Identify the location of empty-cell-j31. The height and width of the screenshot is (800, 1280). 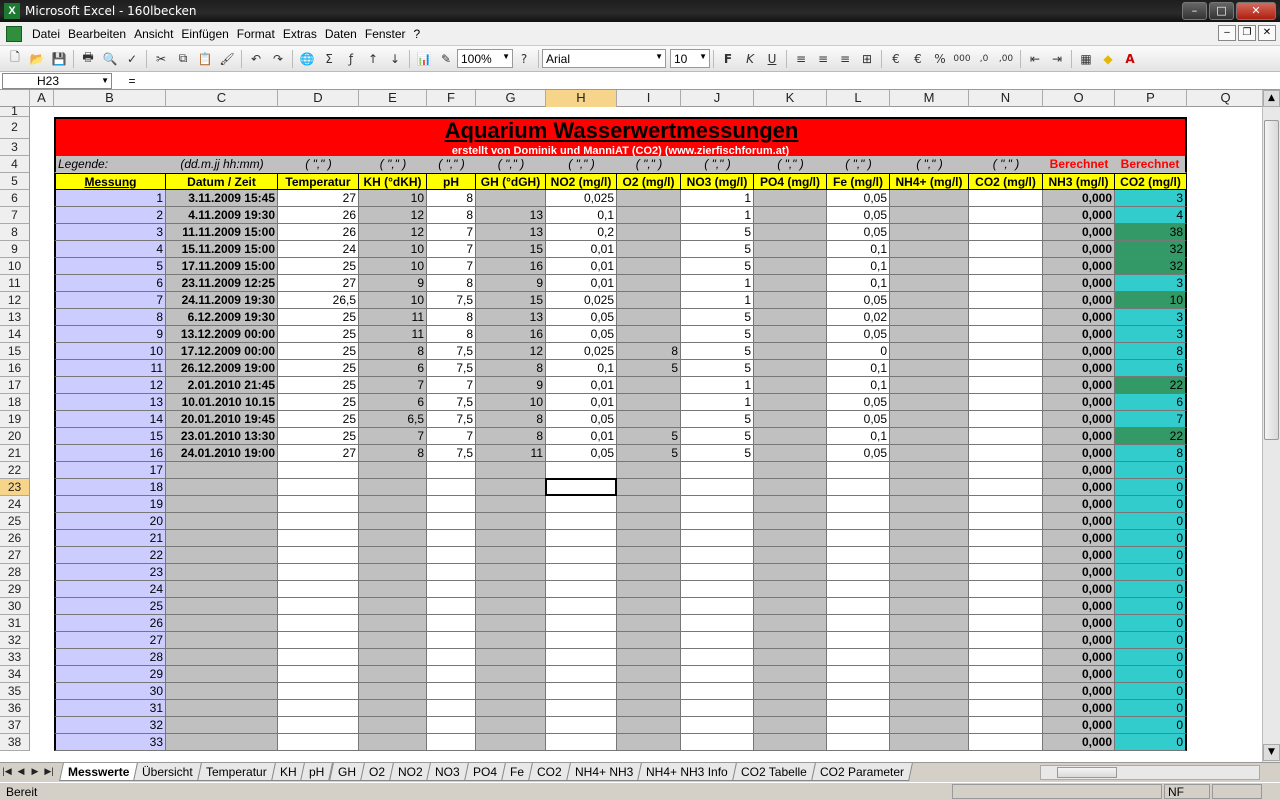
(717, 623).